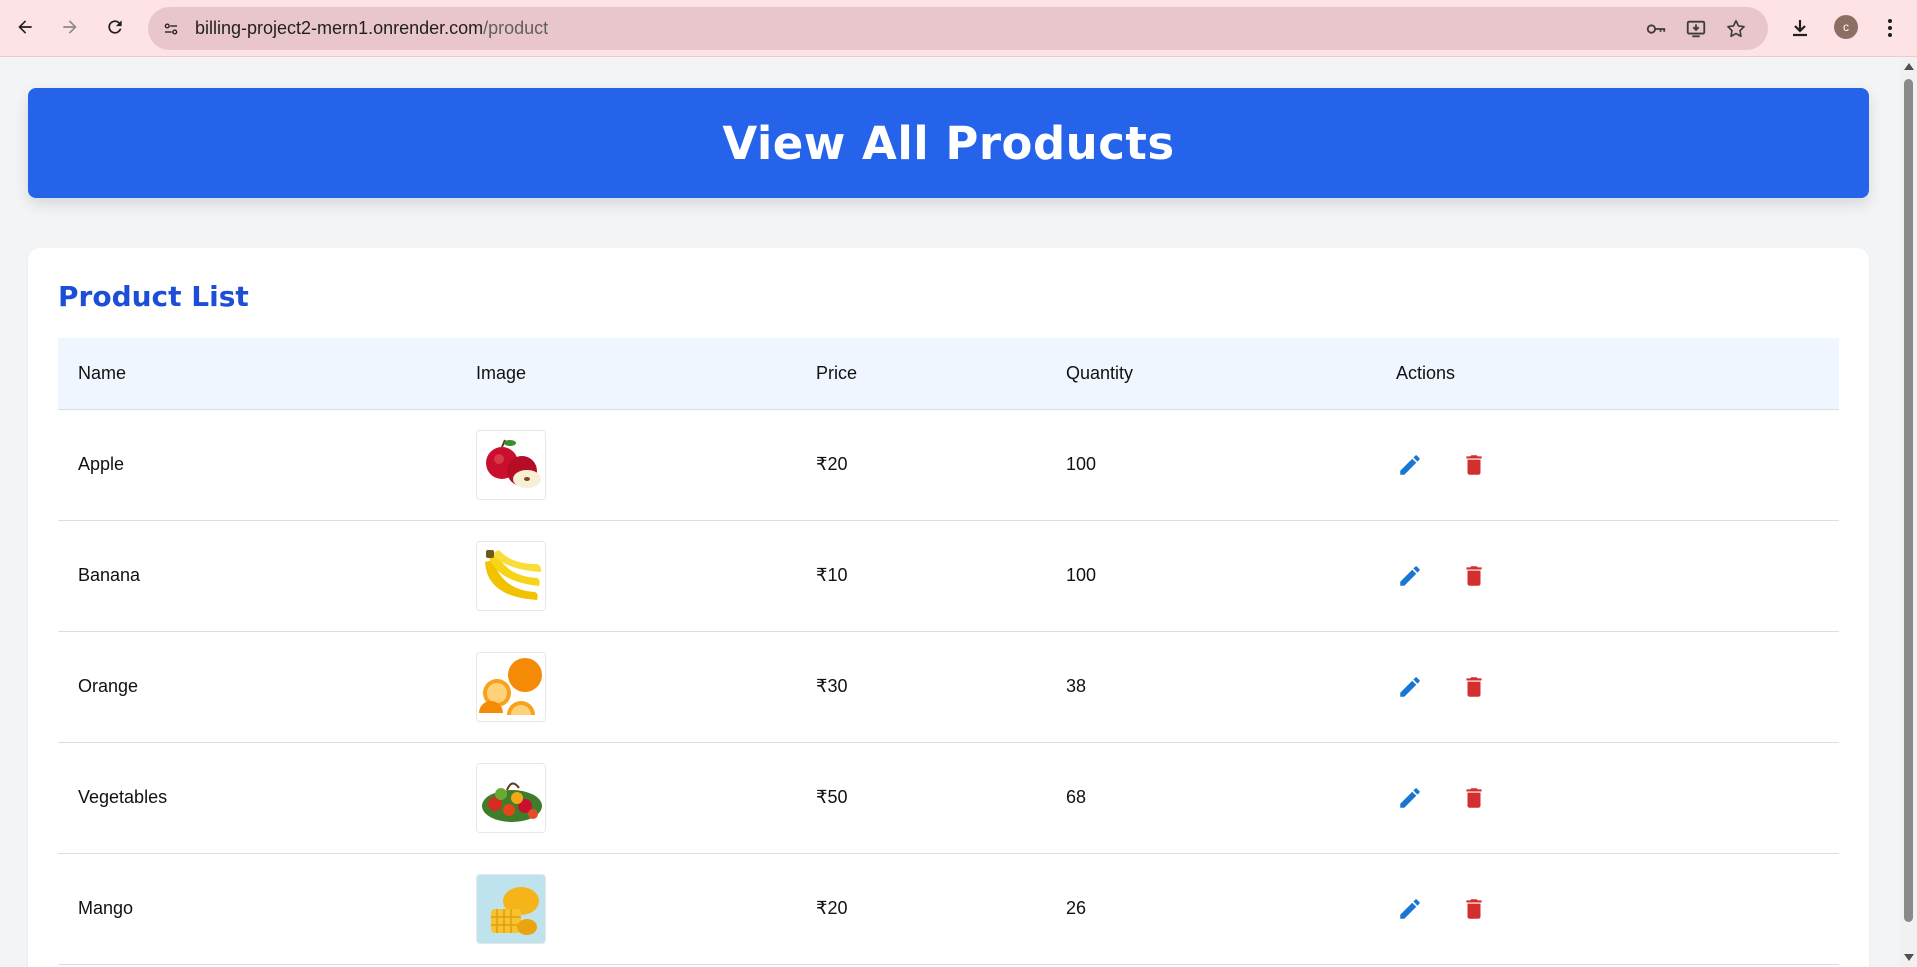  I want to click on column-header-image: Image, so click(626, 374).